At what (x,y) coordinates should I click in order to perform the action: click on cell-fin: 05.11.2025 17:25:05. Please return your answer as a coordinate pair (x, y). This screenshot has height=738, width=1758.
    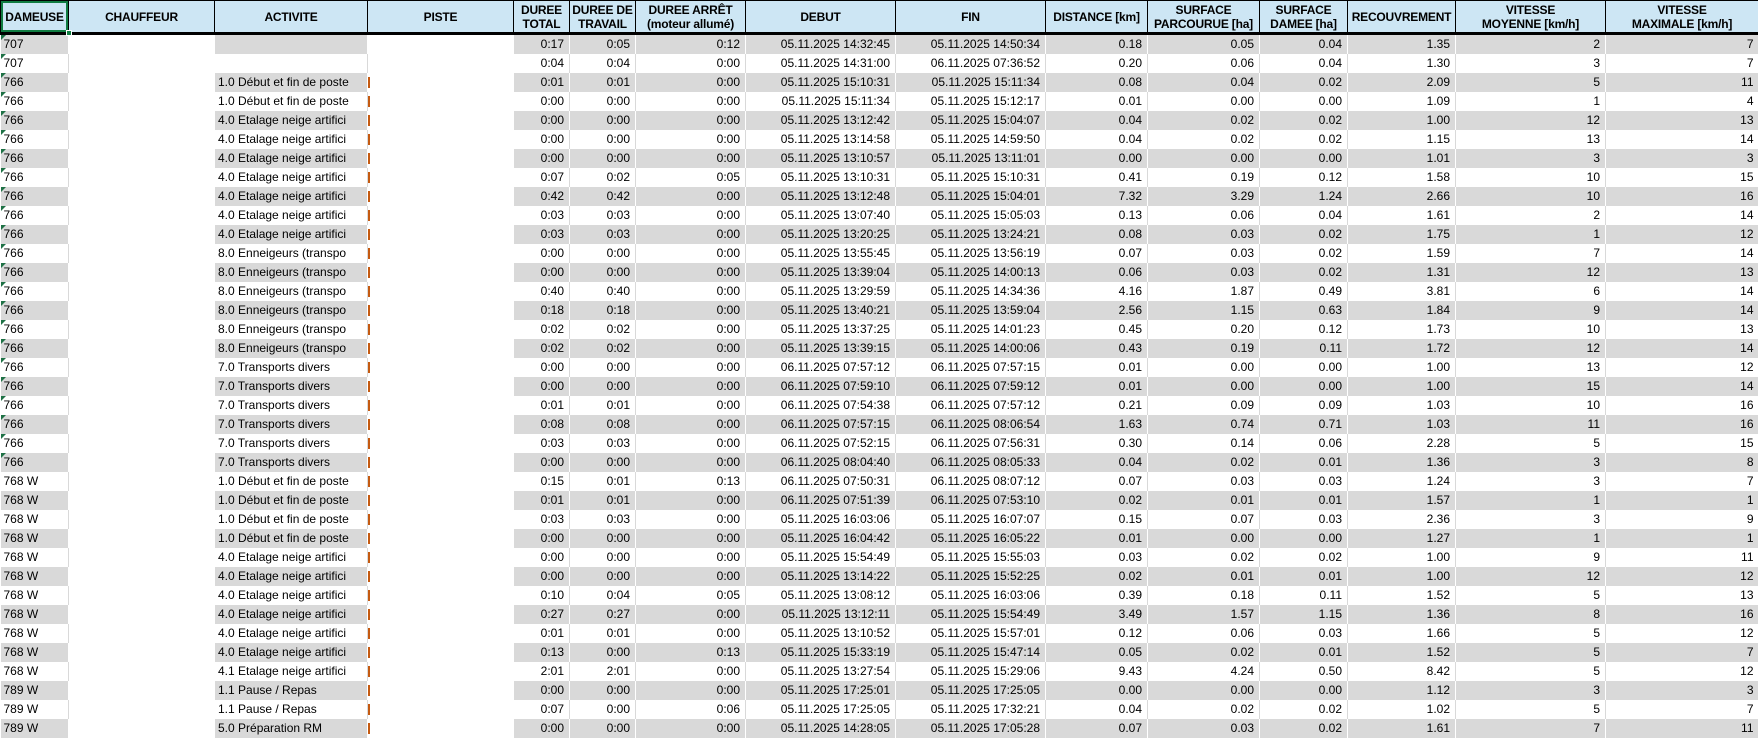
    Looking at the image, I should click on (971, 690).